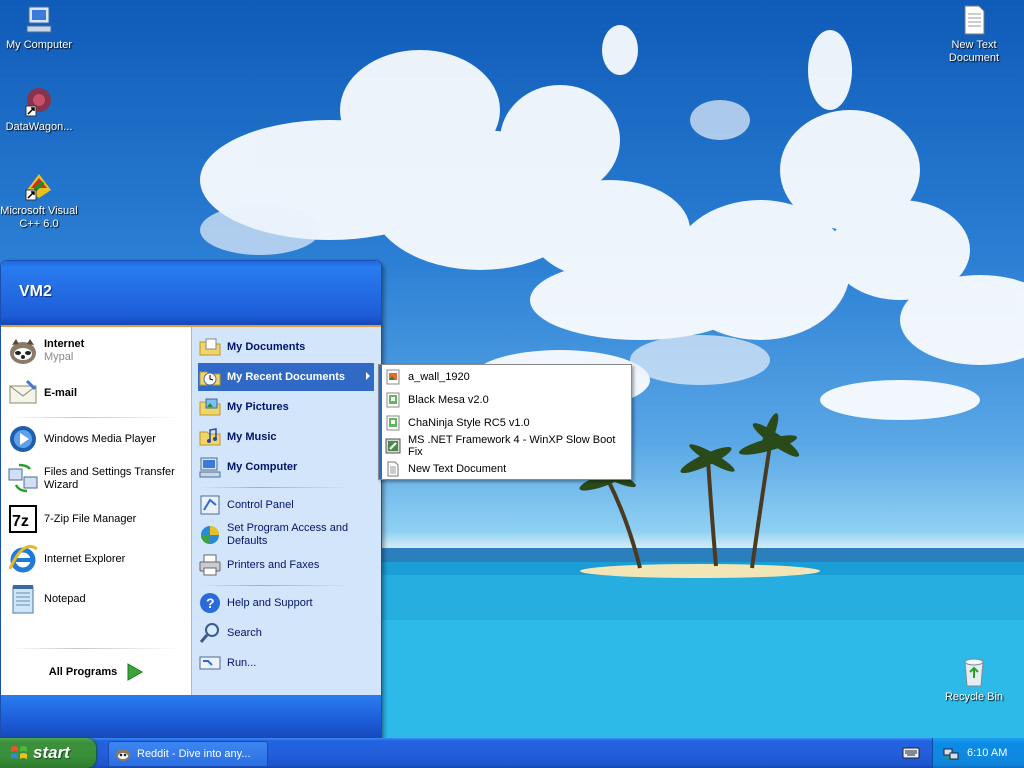 This screenshot has height=768, width=1024. What do you see at coordinates (457, 469) in the screenshot?
I see `recent-document-label: New Text Document` at bounding box center [457, 469].